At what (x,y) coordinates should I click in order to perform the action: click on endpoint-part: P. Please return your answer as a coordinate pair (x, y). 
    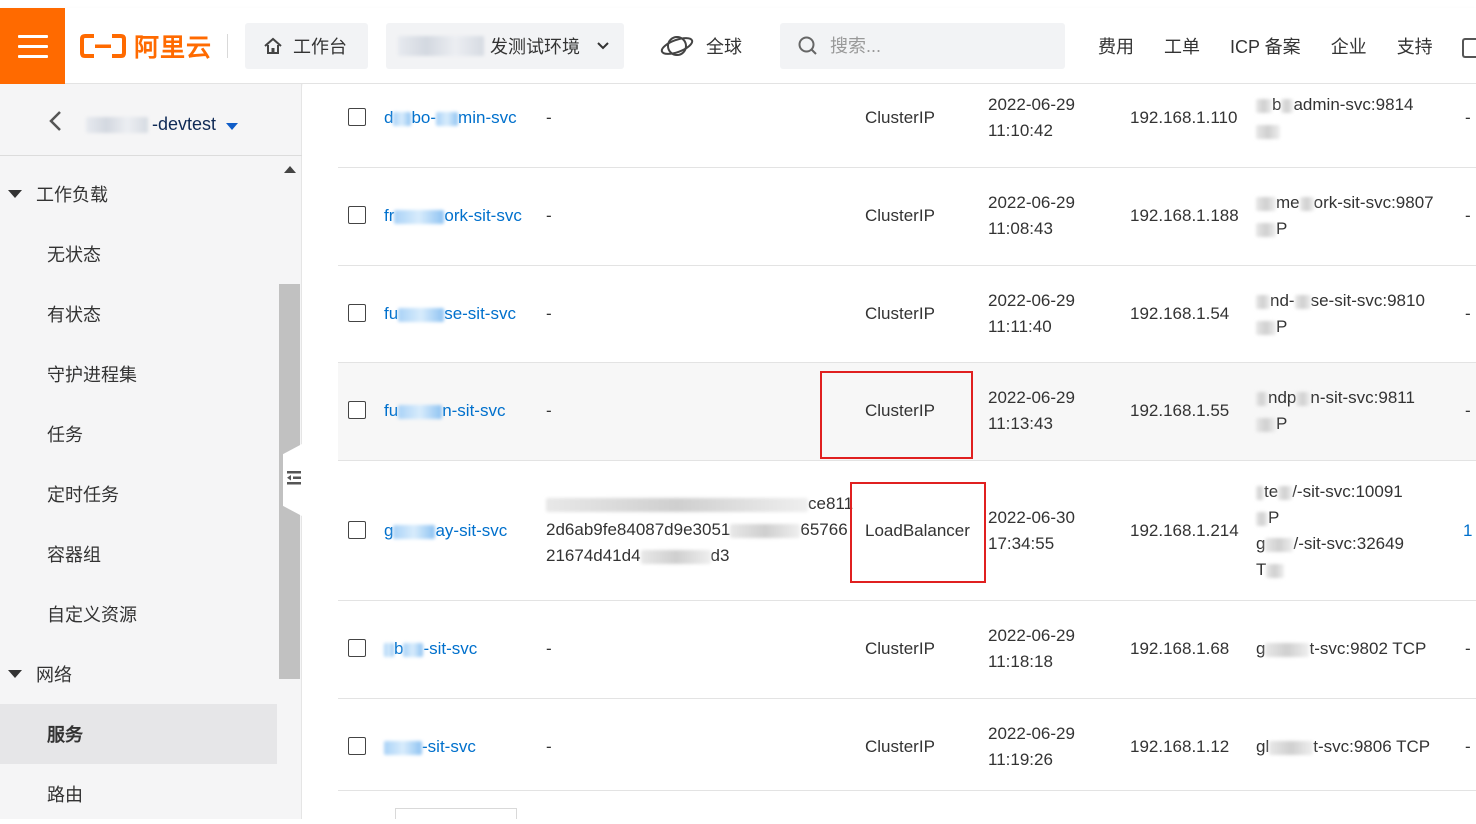
    Looking at the image, I should click on (1282, 423).